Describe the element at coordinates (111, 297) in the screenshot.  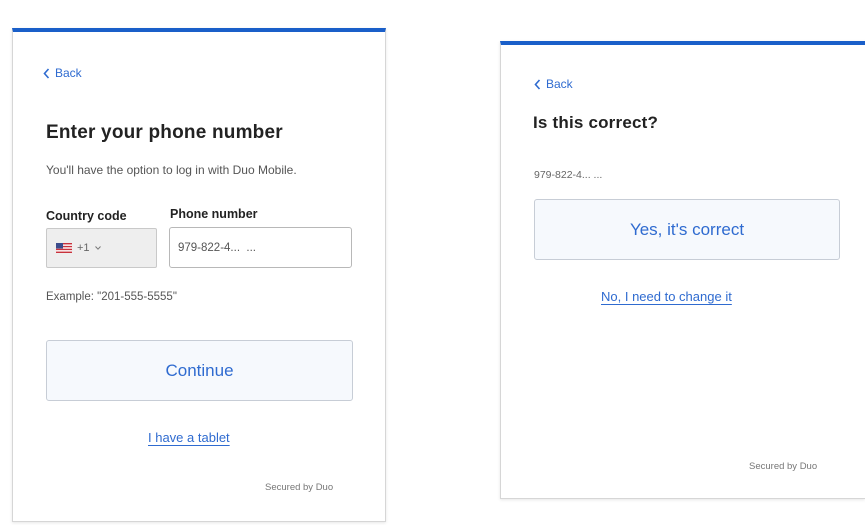
I see `phone-example-text: Example: "201-555-5555"` at that location.